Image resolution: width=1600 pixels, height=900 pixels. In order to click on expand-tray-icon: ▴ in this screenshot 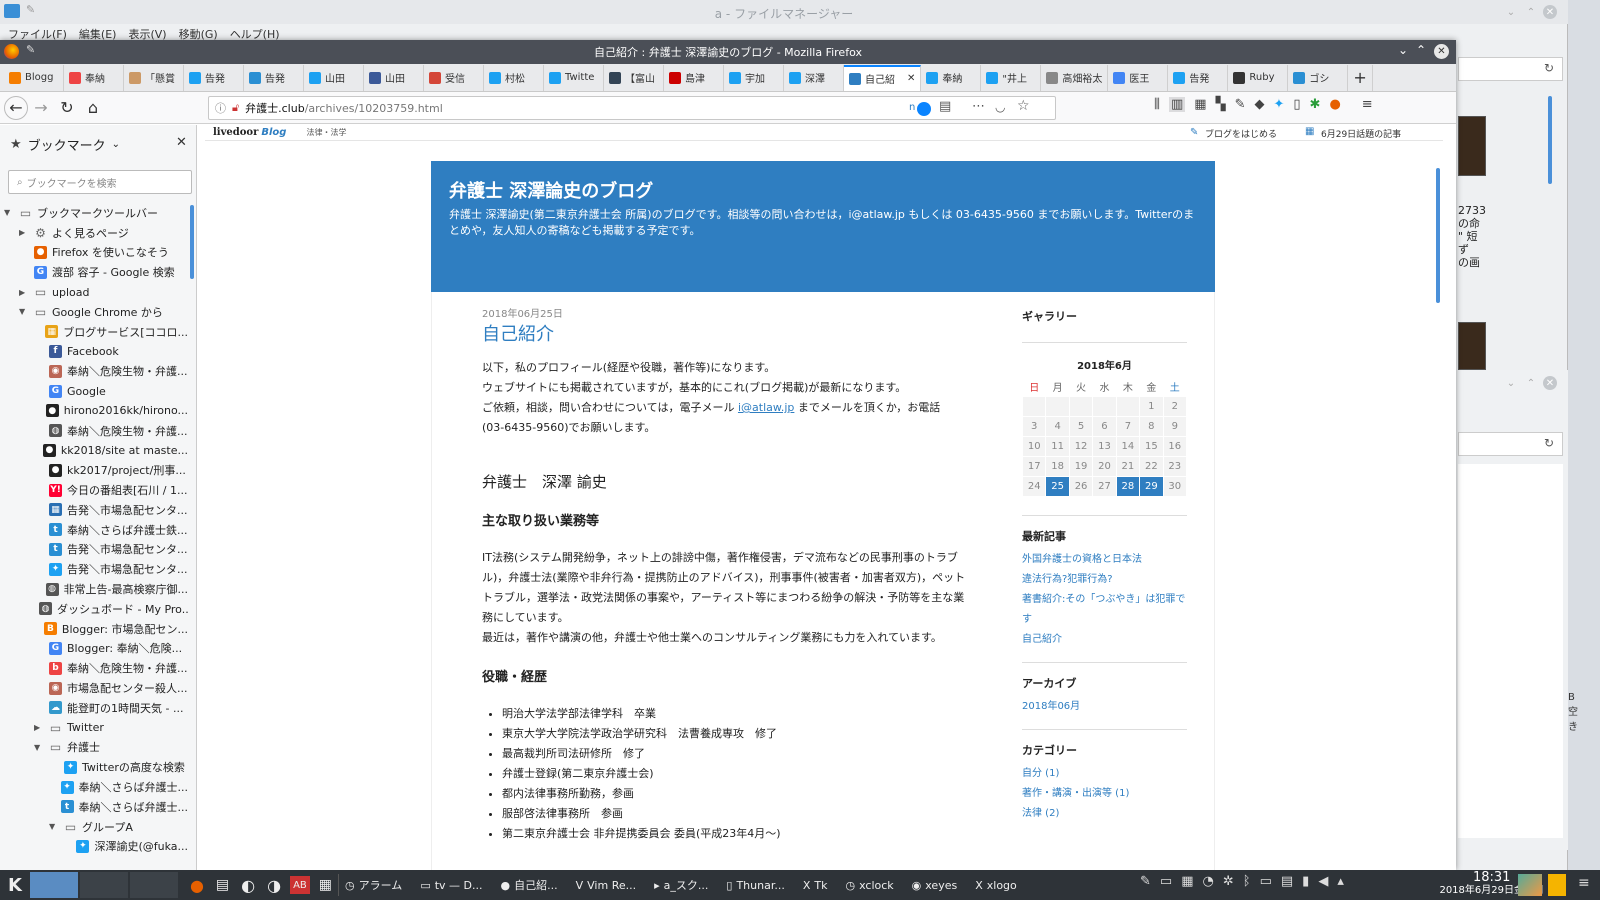, I will do `click(1340, 881)`.